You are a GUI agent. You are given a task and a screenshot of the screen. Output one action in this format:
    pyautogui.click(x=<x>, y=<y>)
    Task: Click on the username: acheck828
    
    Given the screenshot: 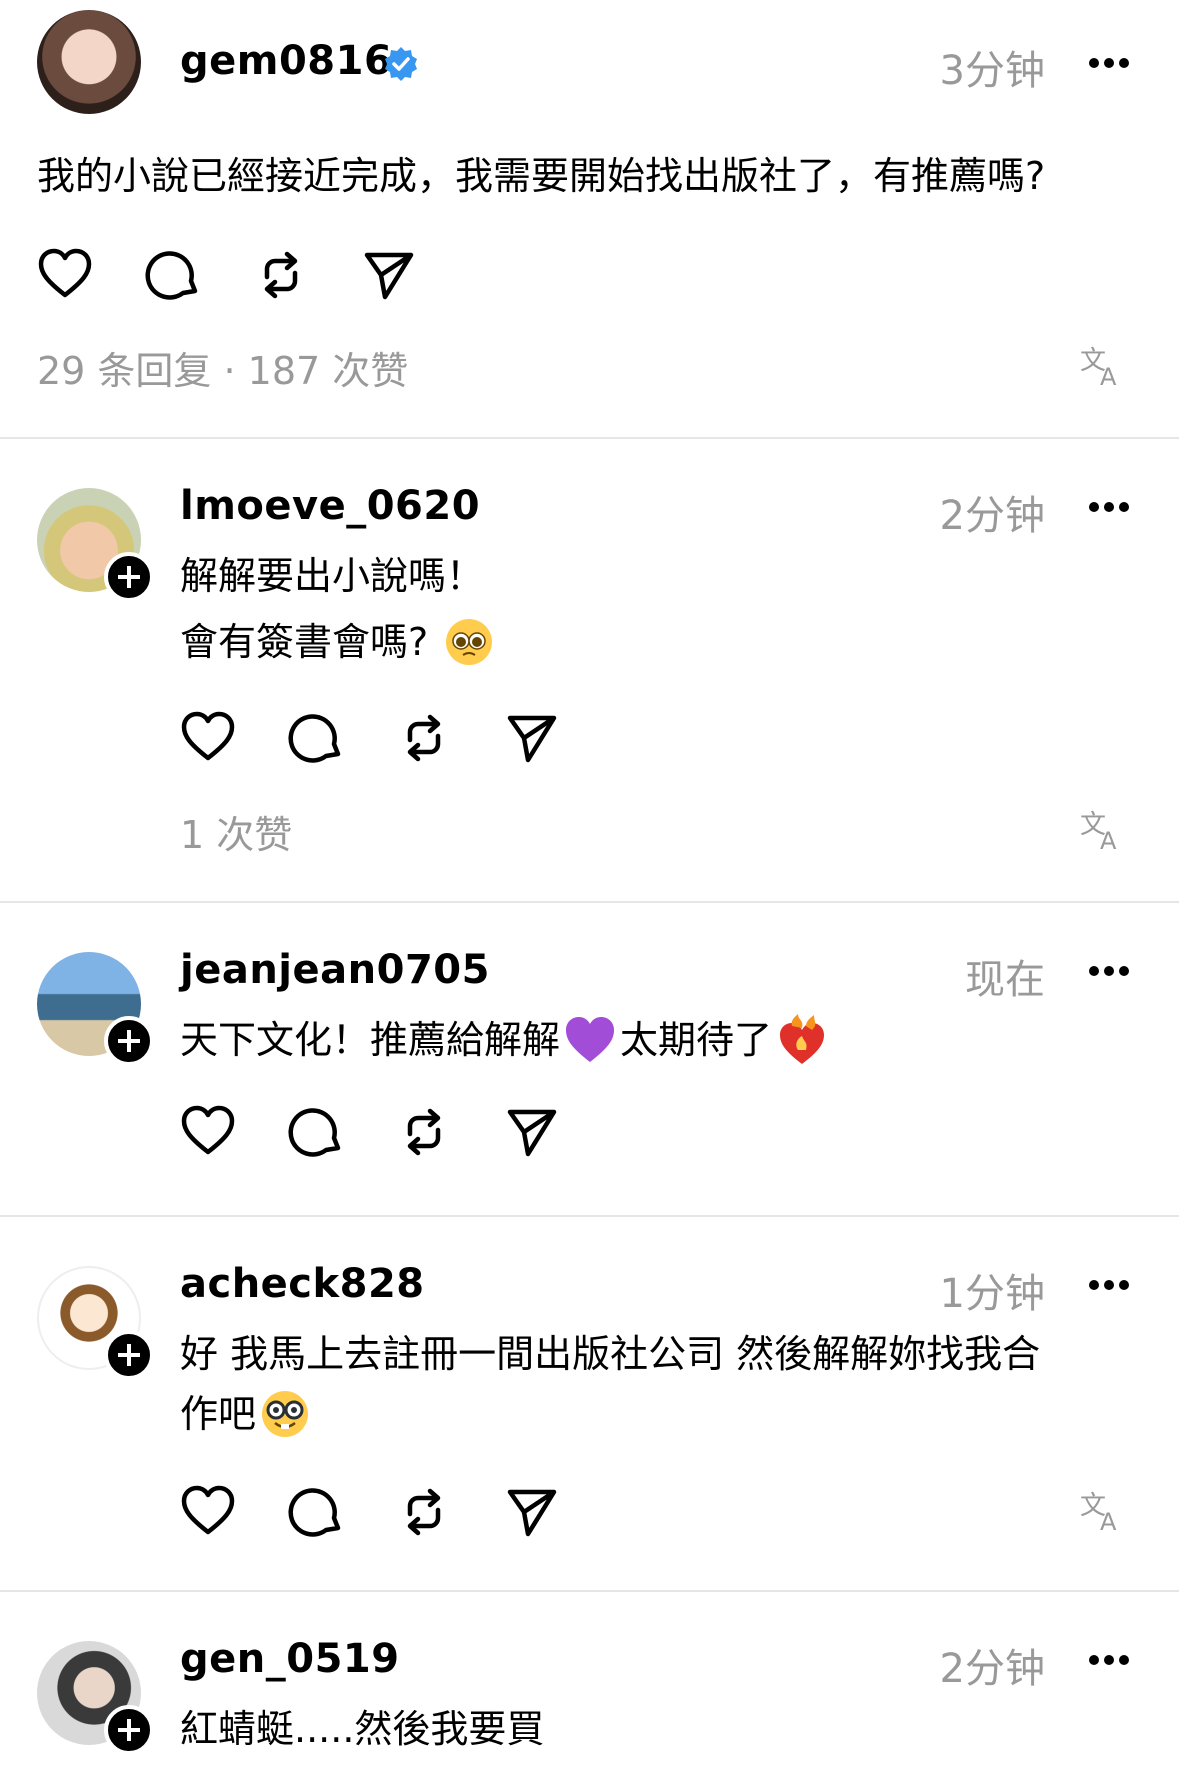 What is the action you would take?
    pyautogui.click(x=302, y=1284)
    